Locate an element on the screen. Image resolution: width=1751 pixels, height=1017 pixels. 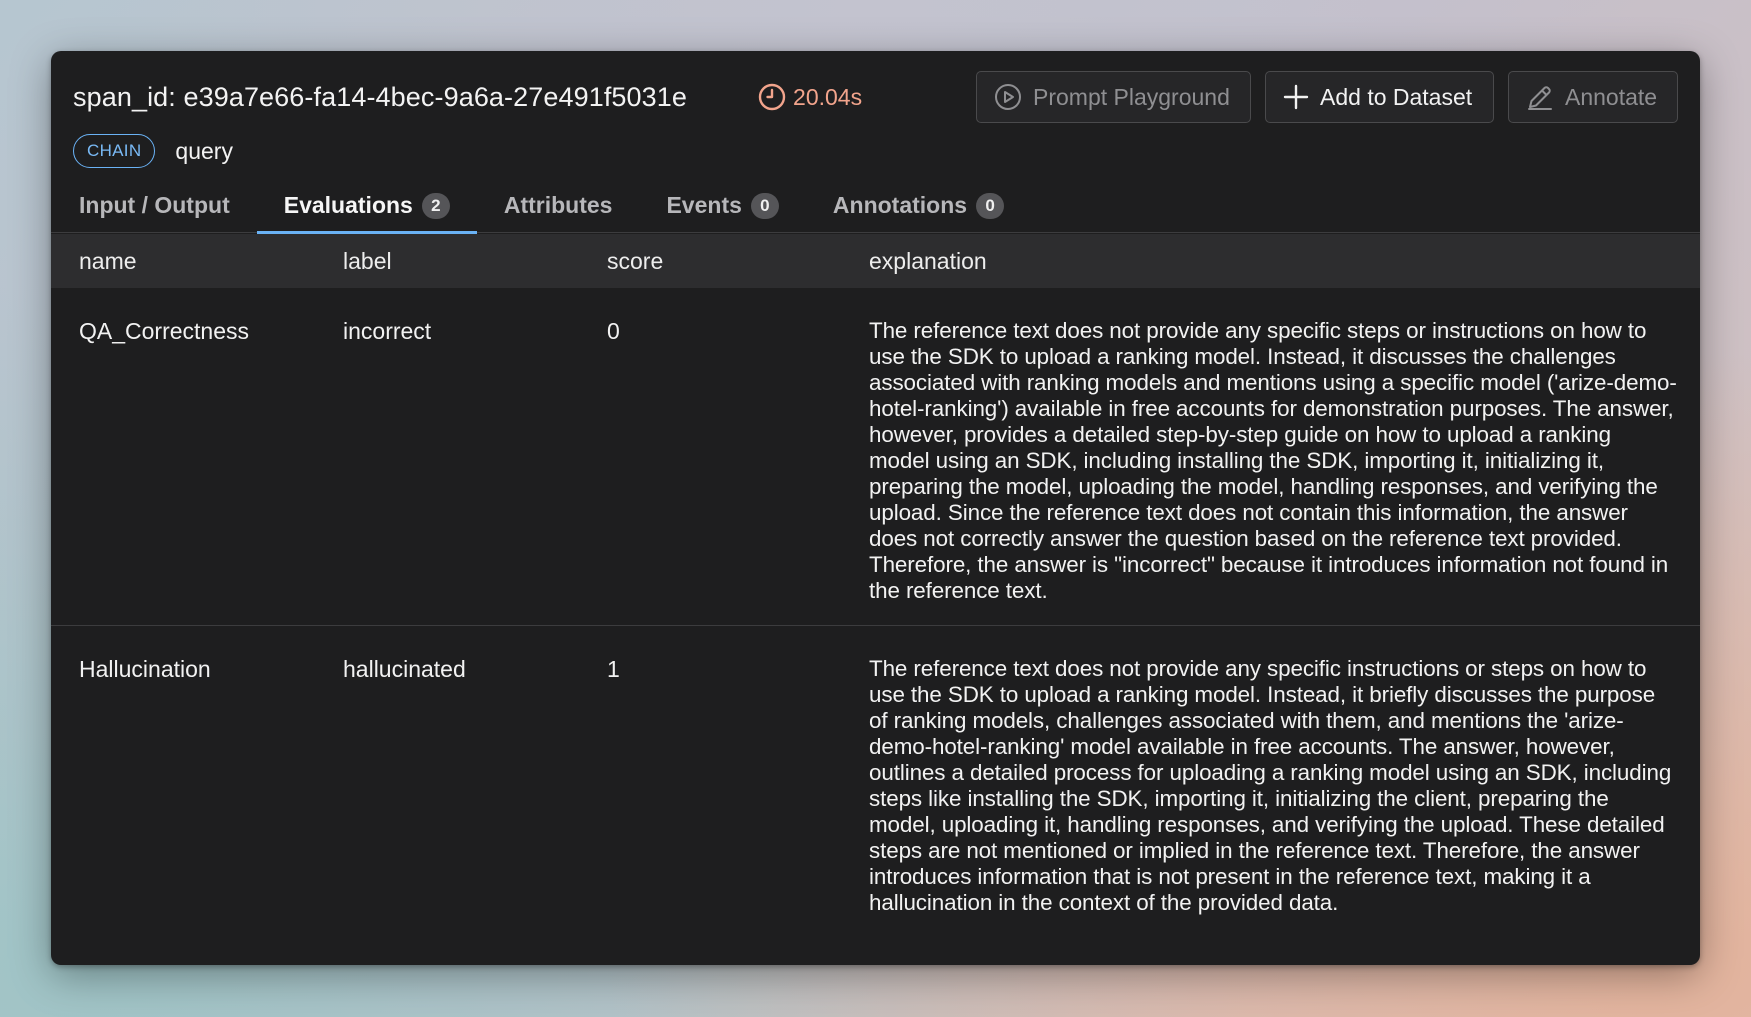
tab-evaluations: Evaluations 2 is located at coordinates (366, 206).